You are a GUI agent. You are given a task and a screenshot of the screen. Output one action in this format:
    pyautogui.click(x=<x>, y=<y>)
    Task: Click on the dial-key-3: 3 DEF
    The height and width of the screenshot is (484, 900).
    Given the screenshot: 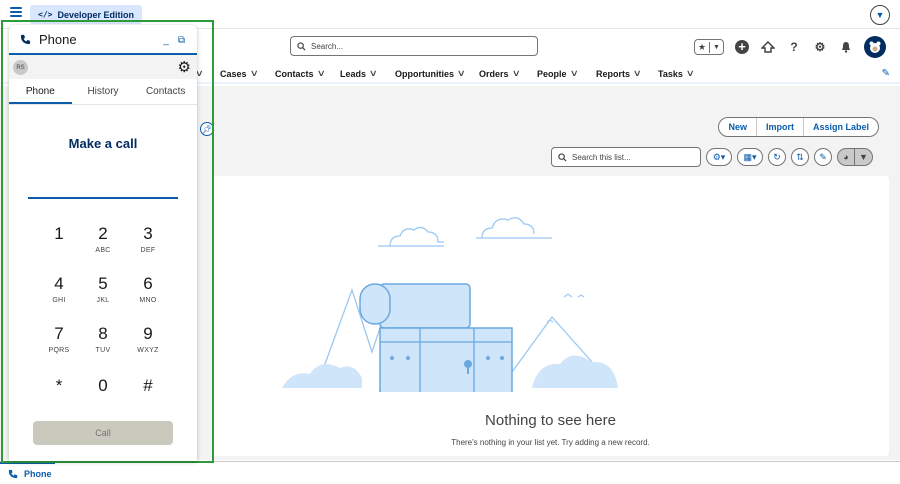 What is the action you would take?
    pyautogui.click(x=148, y=239)
    